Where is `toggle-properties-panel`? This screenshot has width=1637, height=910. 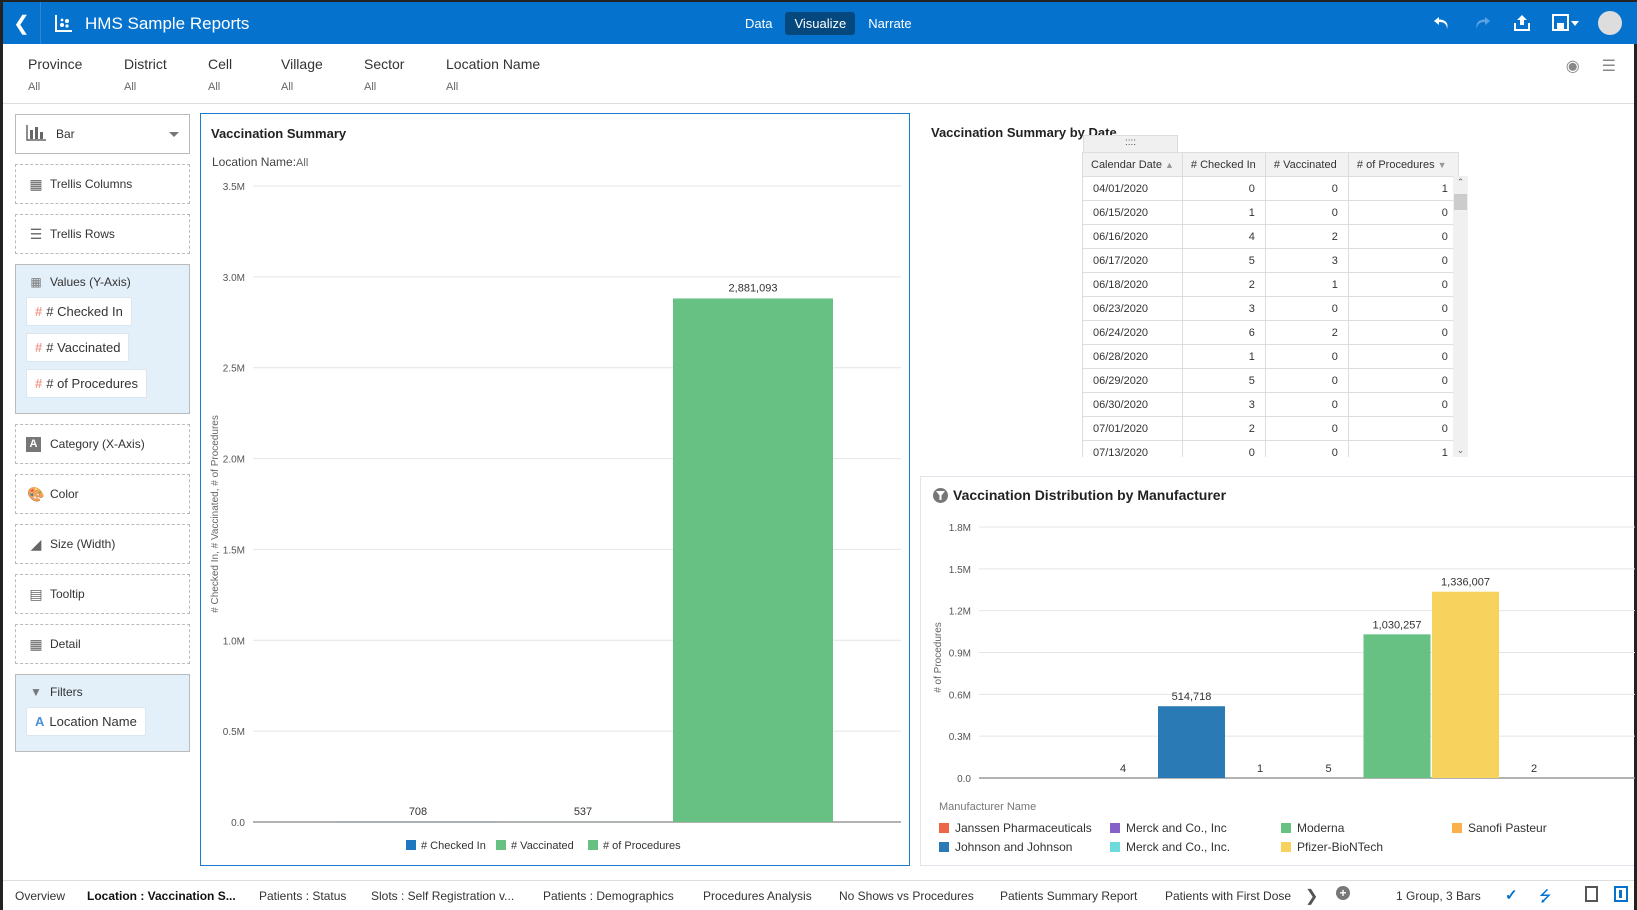 toggle-properties-panel is located at coordinates (1621, 894).